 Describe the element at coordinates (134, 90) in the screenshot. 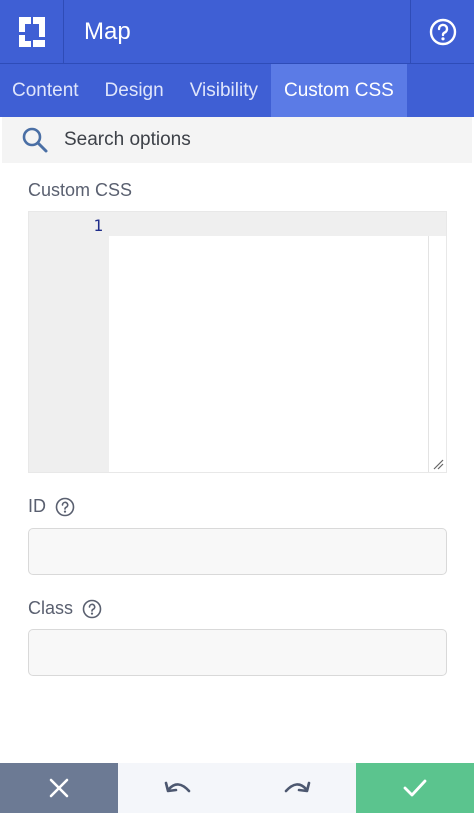

I see `tab-design: Design` at that location.